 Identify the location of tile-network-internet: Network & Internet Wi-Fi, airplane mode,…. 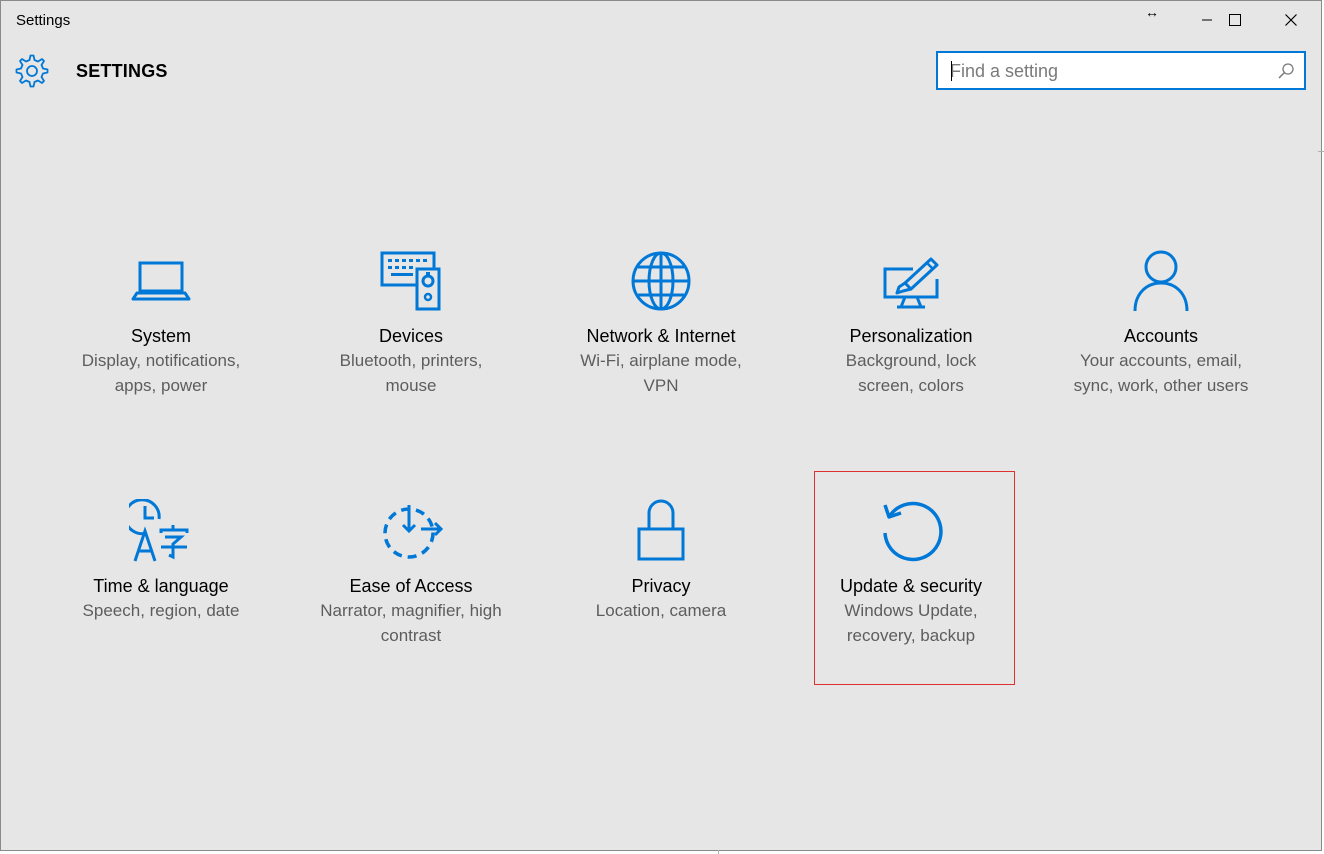
(661, 323).